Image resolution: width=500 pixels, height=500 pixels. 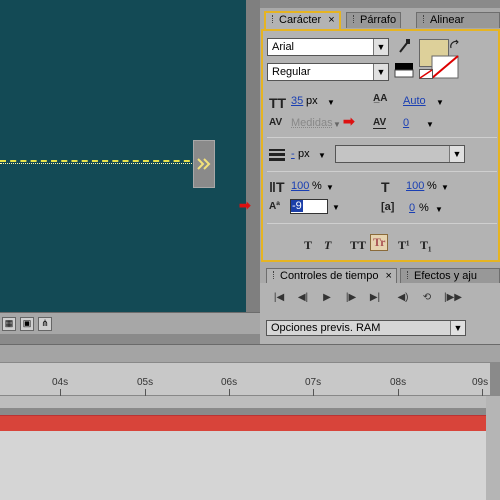 I want to click on ram-preview-icon: |▶▶, so click(x=453, y=299).